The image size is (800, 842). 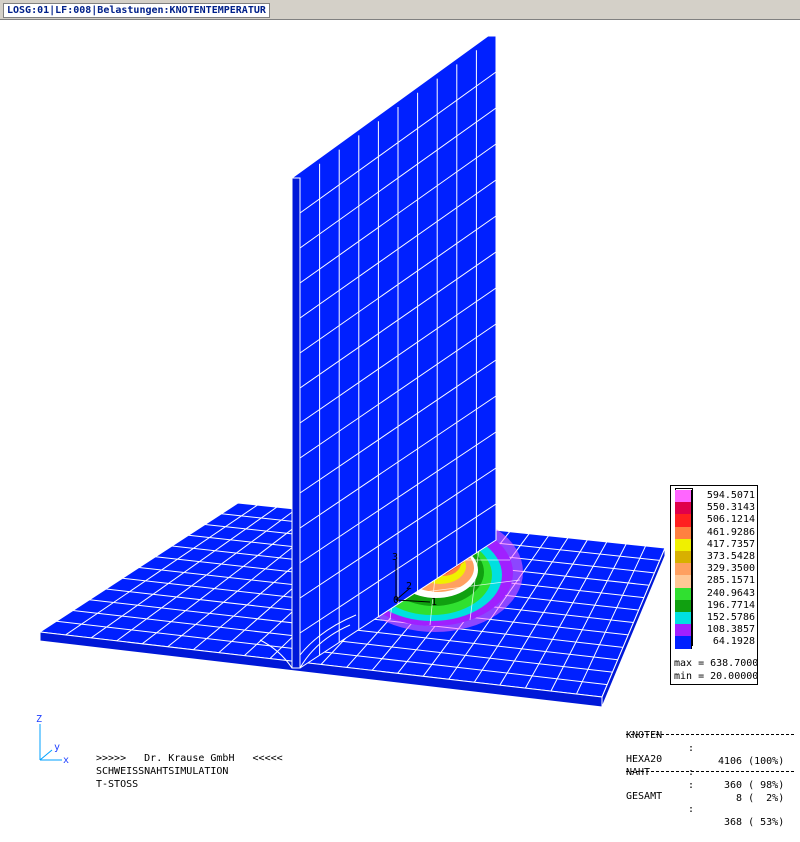 What do you see at coordinates (716, 676) in the screenshot?
I see `legend-min: min = 20.00000` at bounding box center [716, 676].